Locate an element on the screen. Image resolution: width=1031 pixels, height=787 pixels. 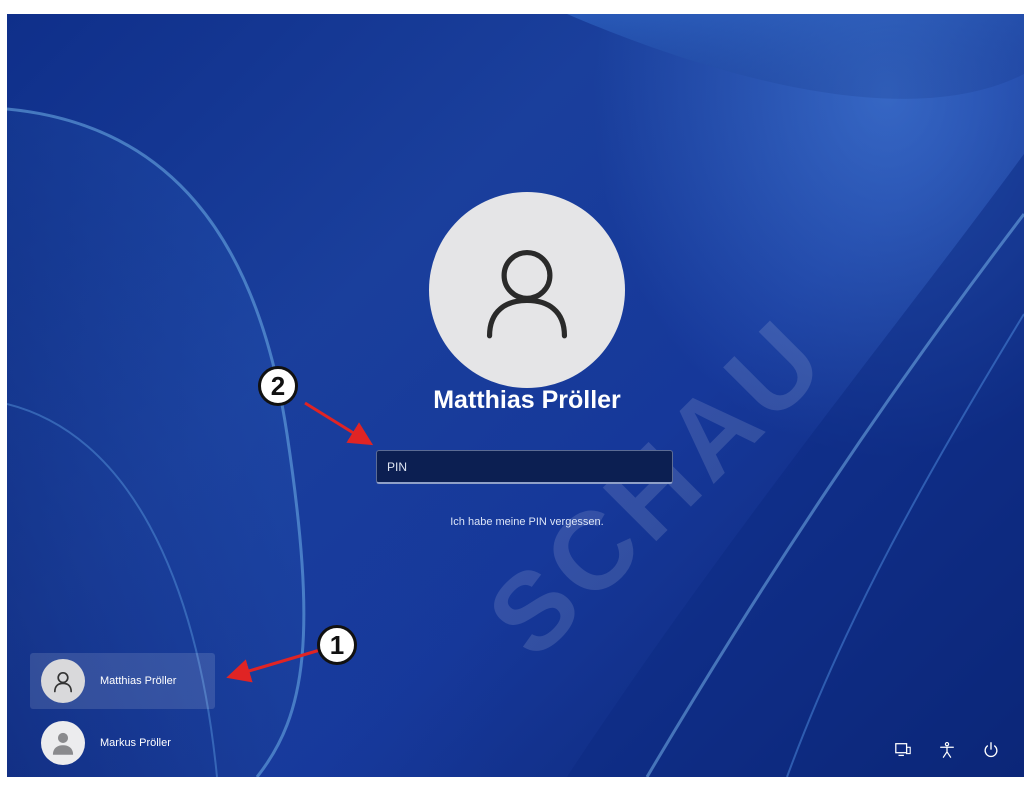
person-filled-icon is located at coordinates (63, 743).